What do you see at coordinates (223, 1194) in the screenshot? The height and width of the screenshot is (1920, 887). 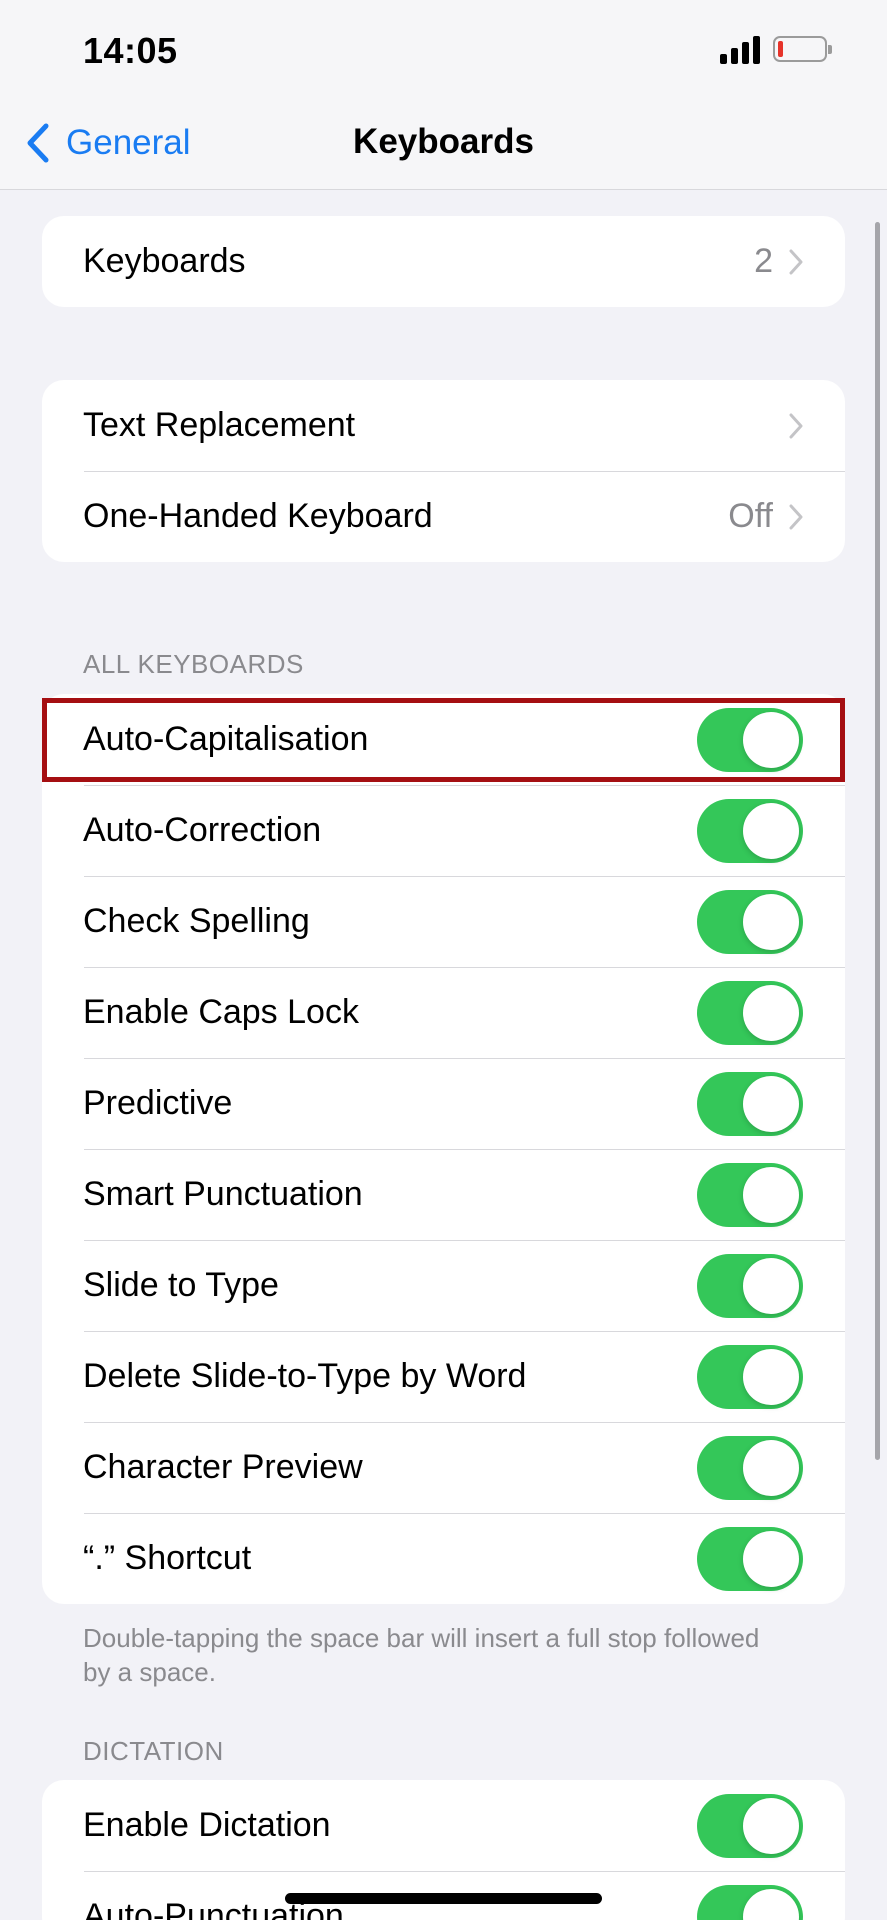 I see `row-label: Smart Punctuation` at bounding box center [223, 1194].